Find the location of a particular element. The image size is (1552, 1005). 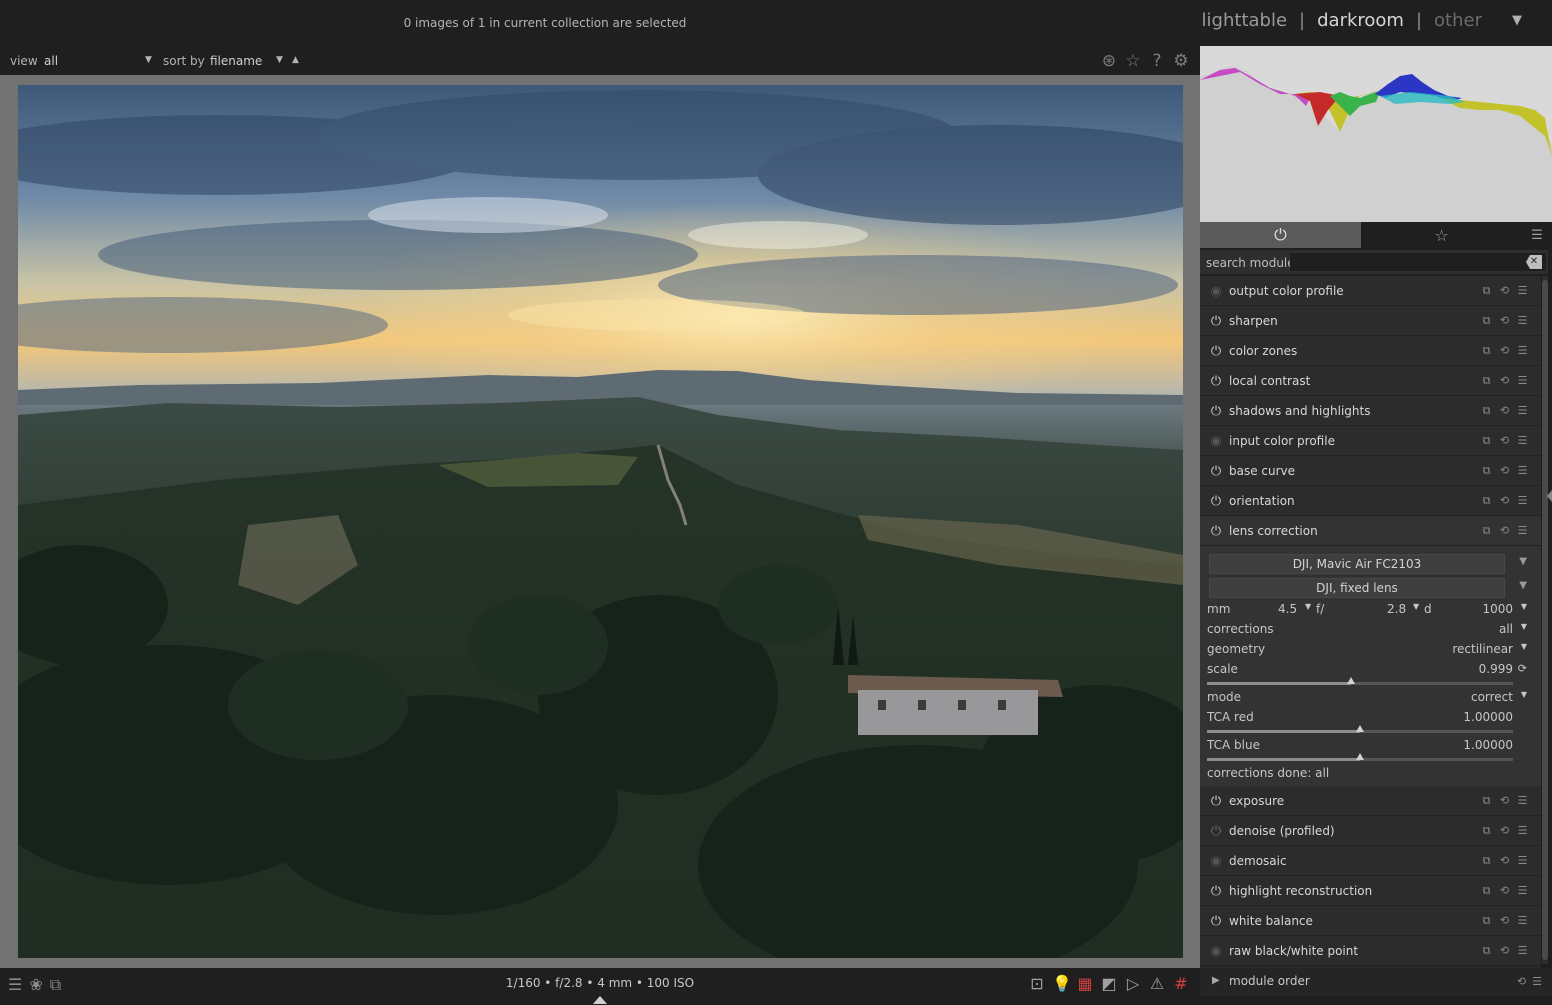

mode-row: mode correct ▼ is located at coordinates (1367, 699).